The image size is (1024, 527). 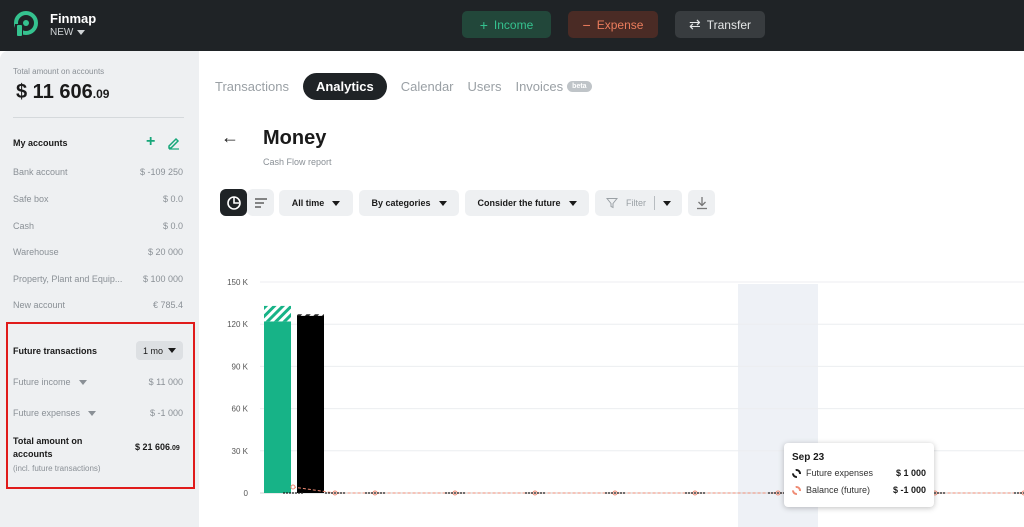 I want to click on download-button, so click(x=701, y=203).